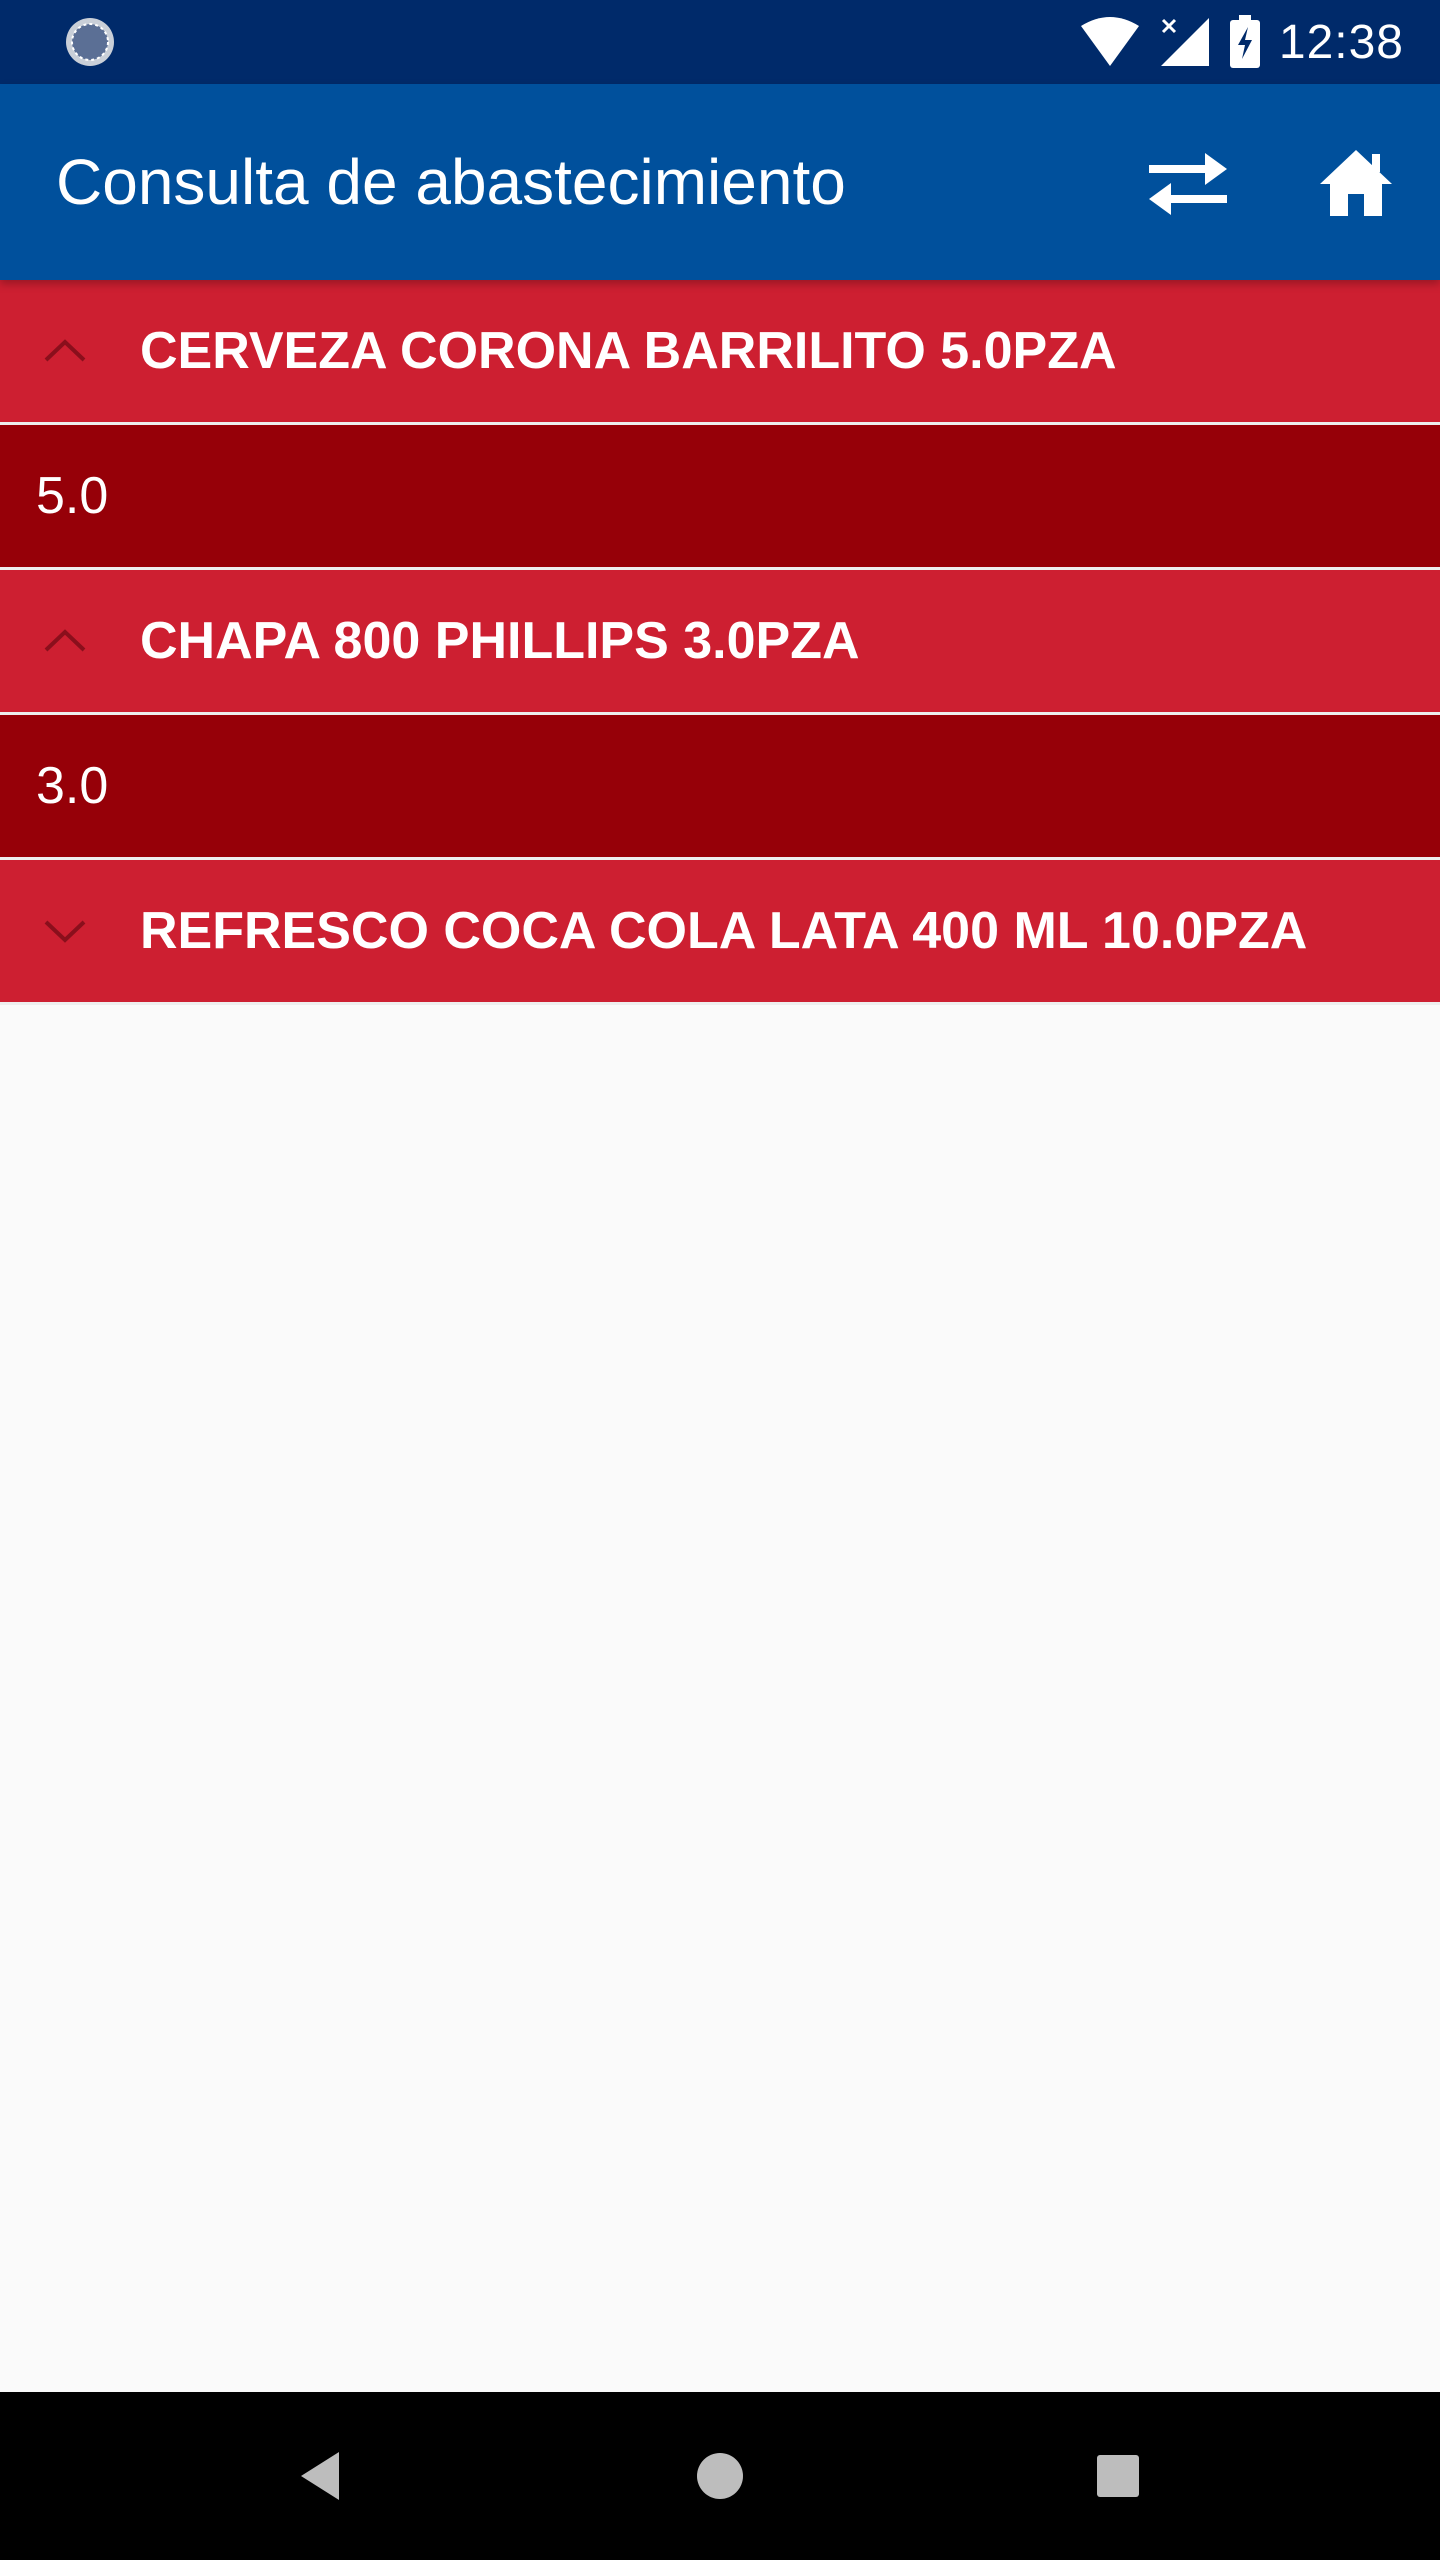  Describe the element at coordinates (72, 496) in the screenshot. I see `child-value: 5.0` at that location.